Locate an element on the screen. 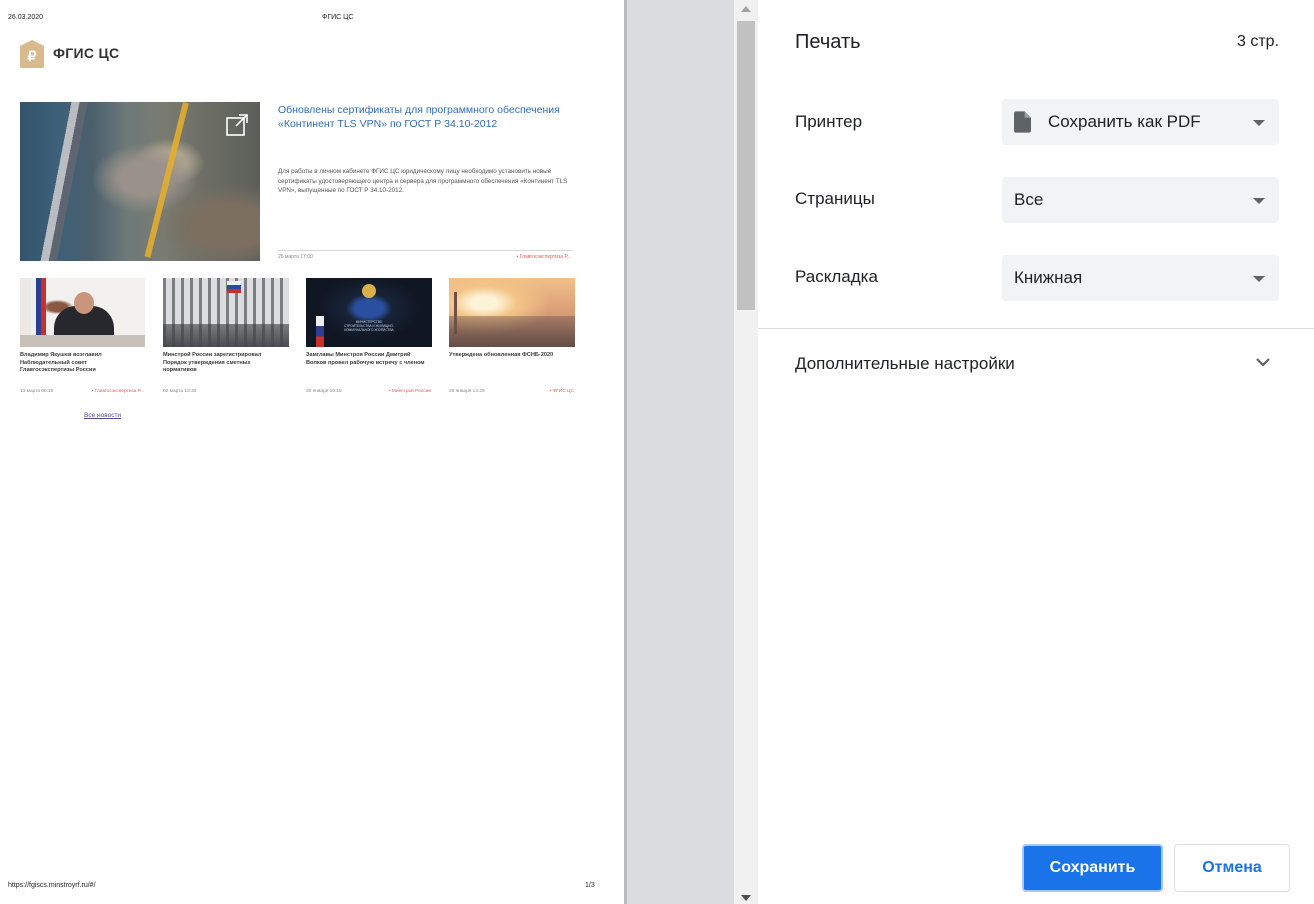 The image size is (1314, 904). page-count: 3 стр. is located at coordinates (1257, 41).